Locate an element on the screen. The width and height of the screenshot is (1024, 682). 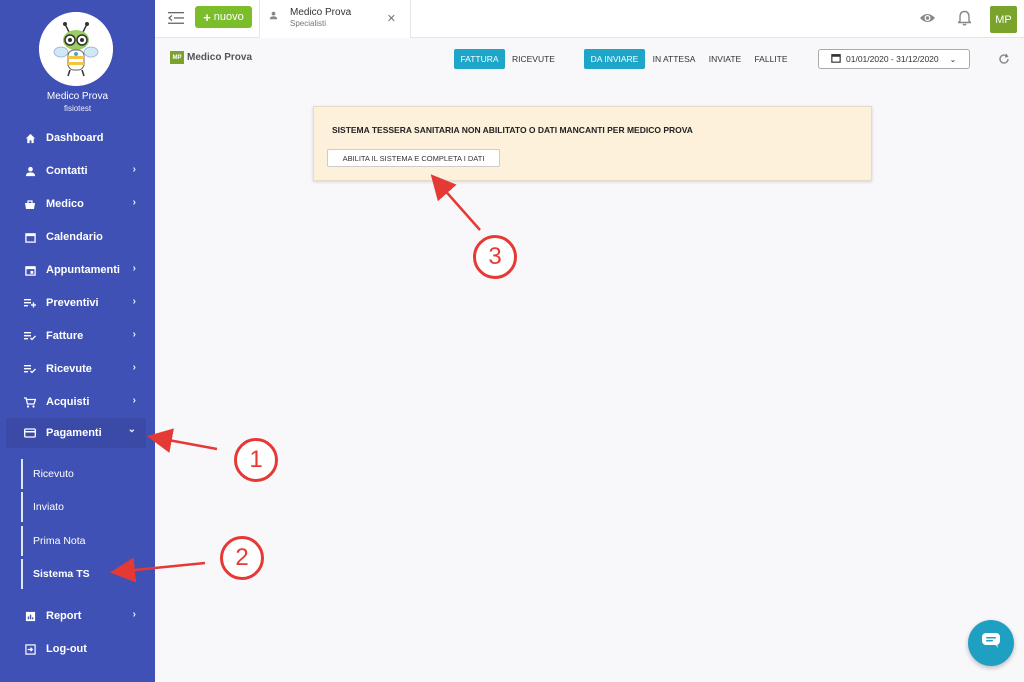
close-icon: ✕ is located at coordinates (391, 18).